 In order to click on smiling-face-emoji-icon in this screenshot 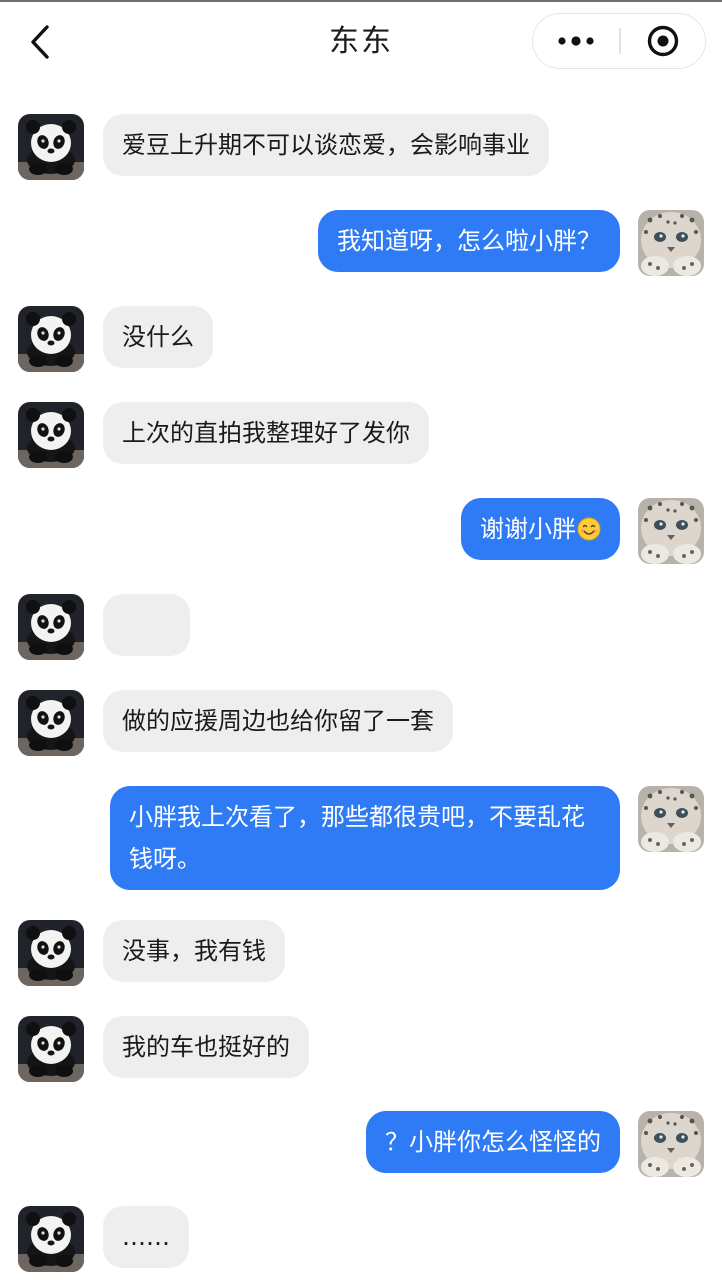, I will do `click(589, 529)`.